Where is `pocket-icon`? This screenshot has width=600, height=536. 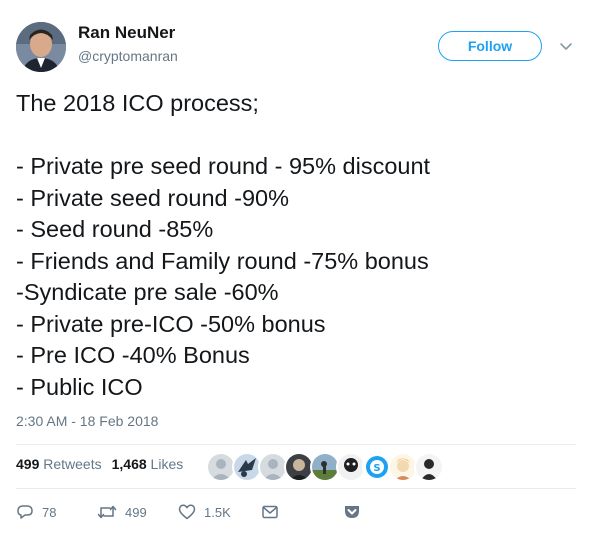
pocket-icon is located at coordinates (352, 512).